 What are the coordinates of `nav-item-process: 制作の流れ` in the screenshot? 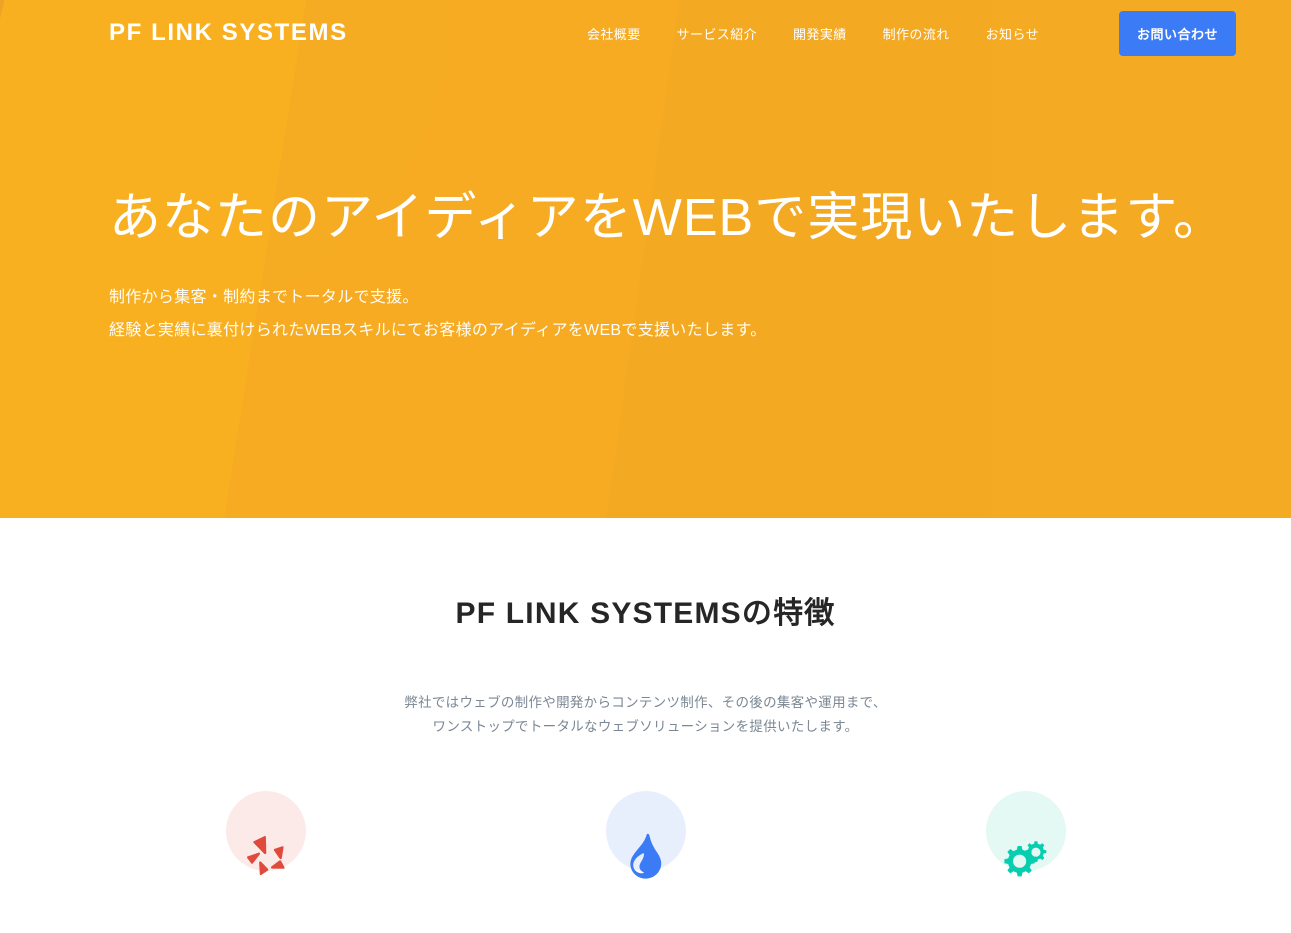 It's located at (916, 33).